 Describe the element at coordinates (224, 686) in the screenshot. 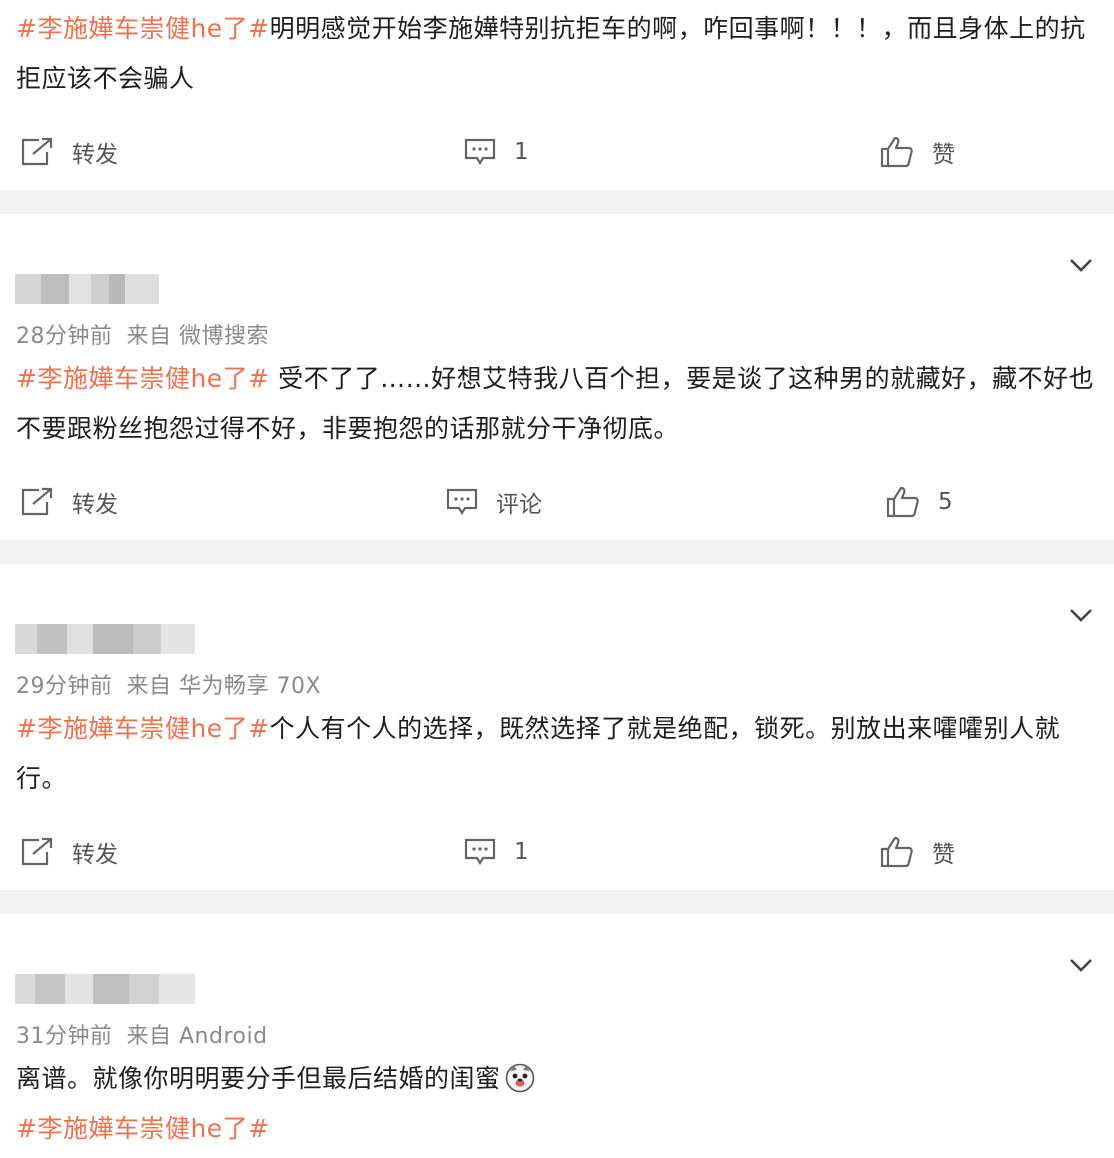

I see `post-source: 来自 华为畅享 70X` at that location.